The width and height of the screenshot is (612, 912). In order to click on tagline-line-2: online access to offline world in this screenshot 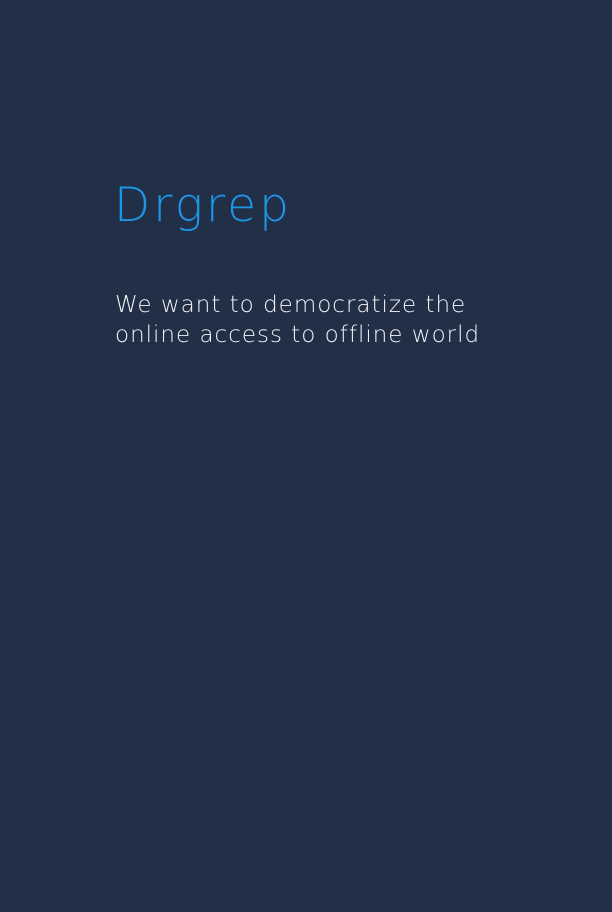, I will do `click(298, 335)`.